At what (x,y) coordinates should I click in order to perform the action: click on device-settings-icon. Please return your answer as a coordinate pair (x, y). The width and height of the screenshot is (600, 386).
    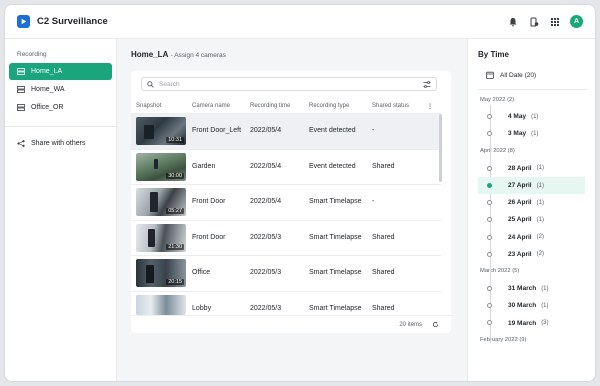
    Looking at the image, I should click on (533, 21).